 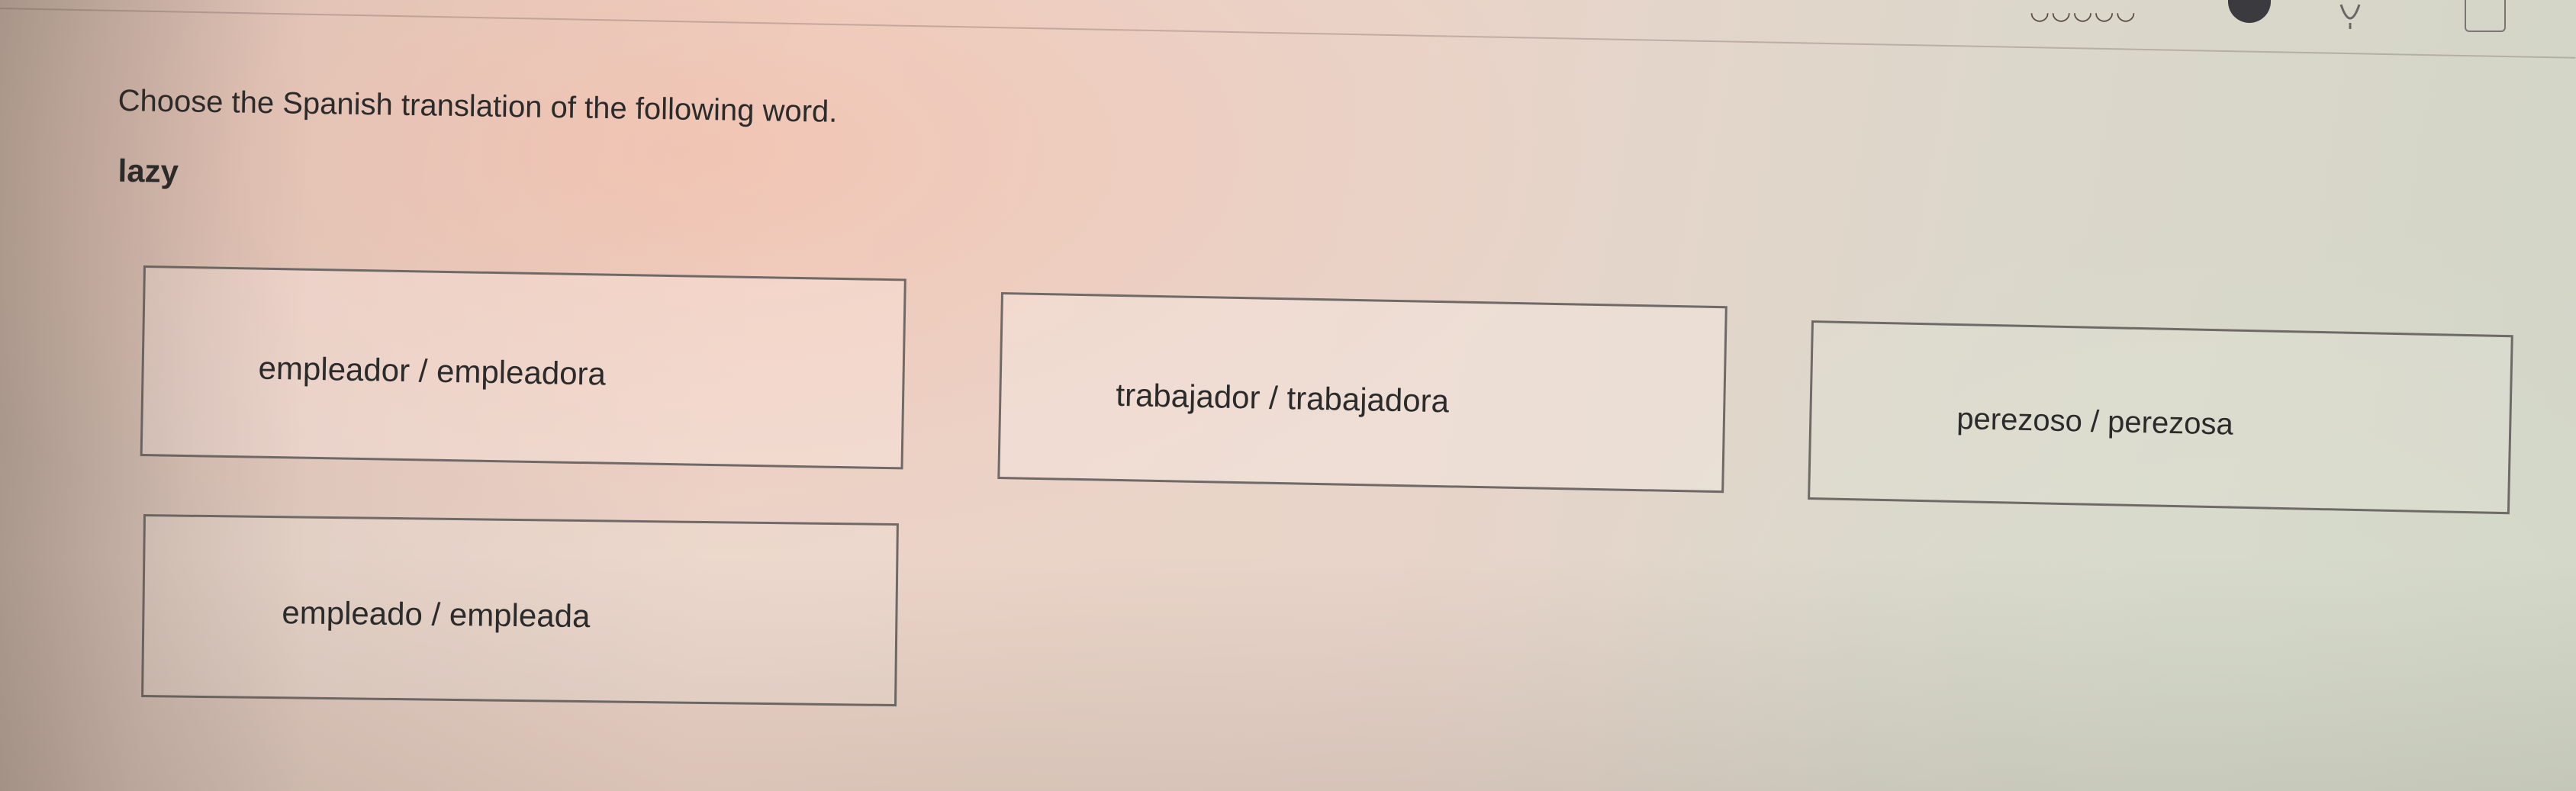 I want to click on answer-option-label: trabajador / trabajadora, so click(x=1282, y=398).